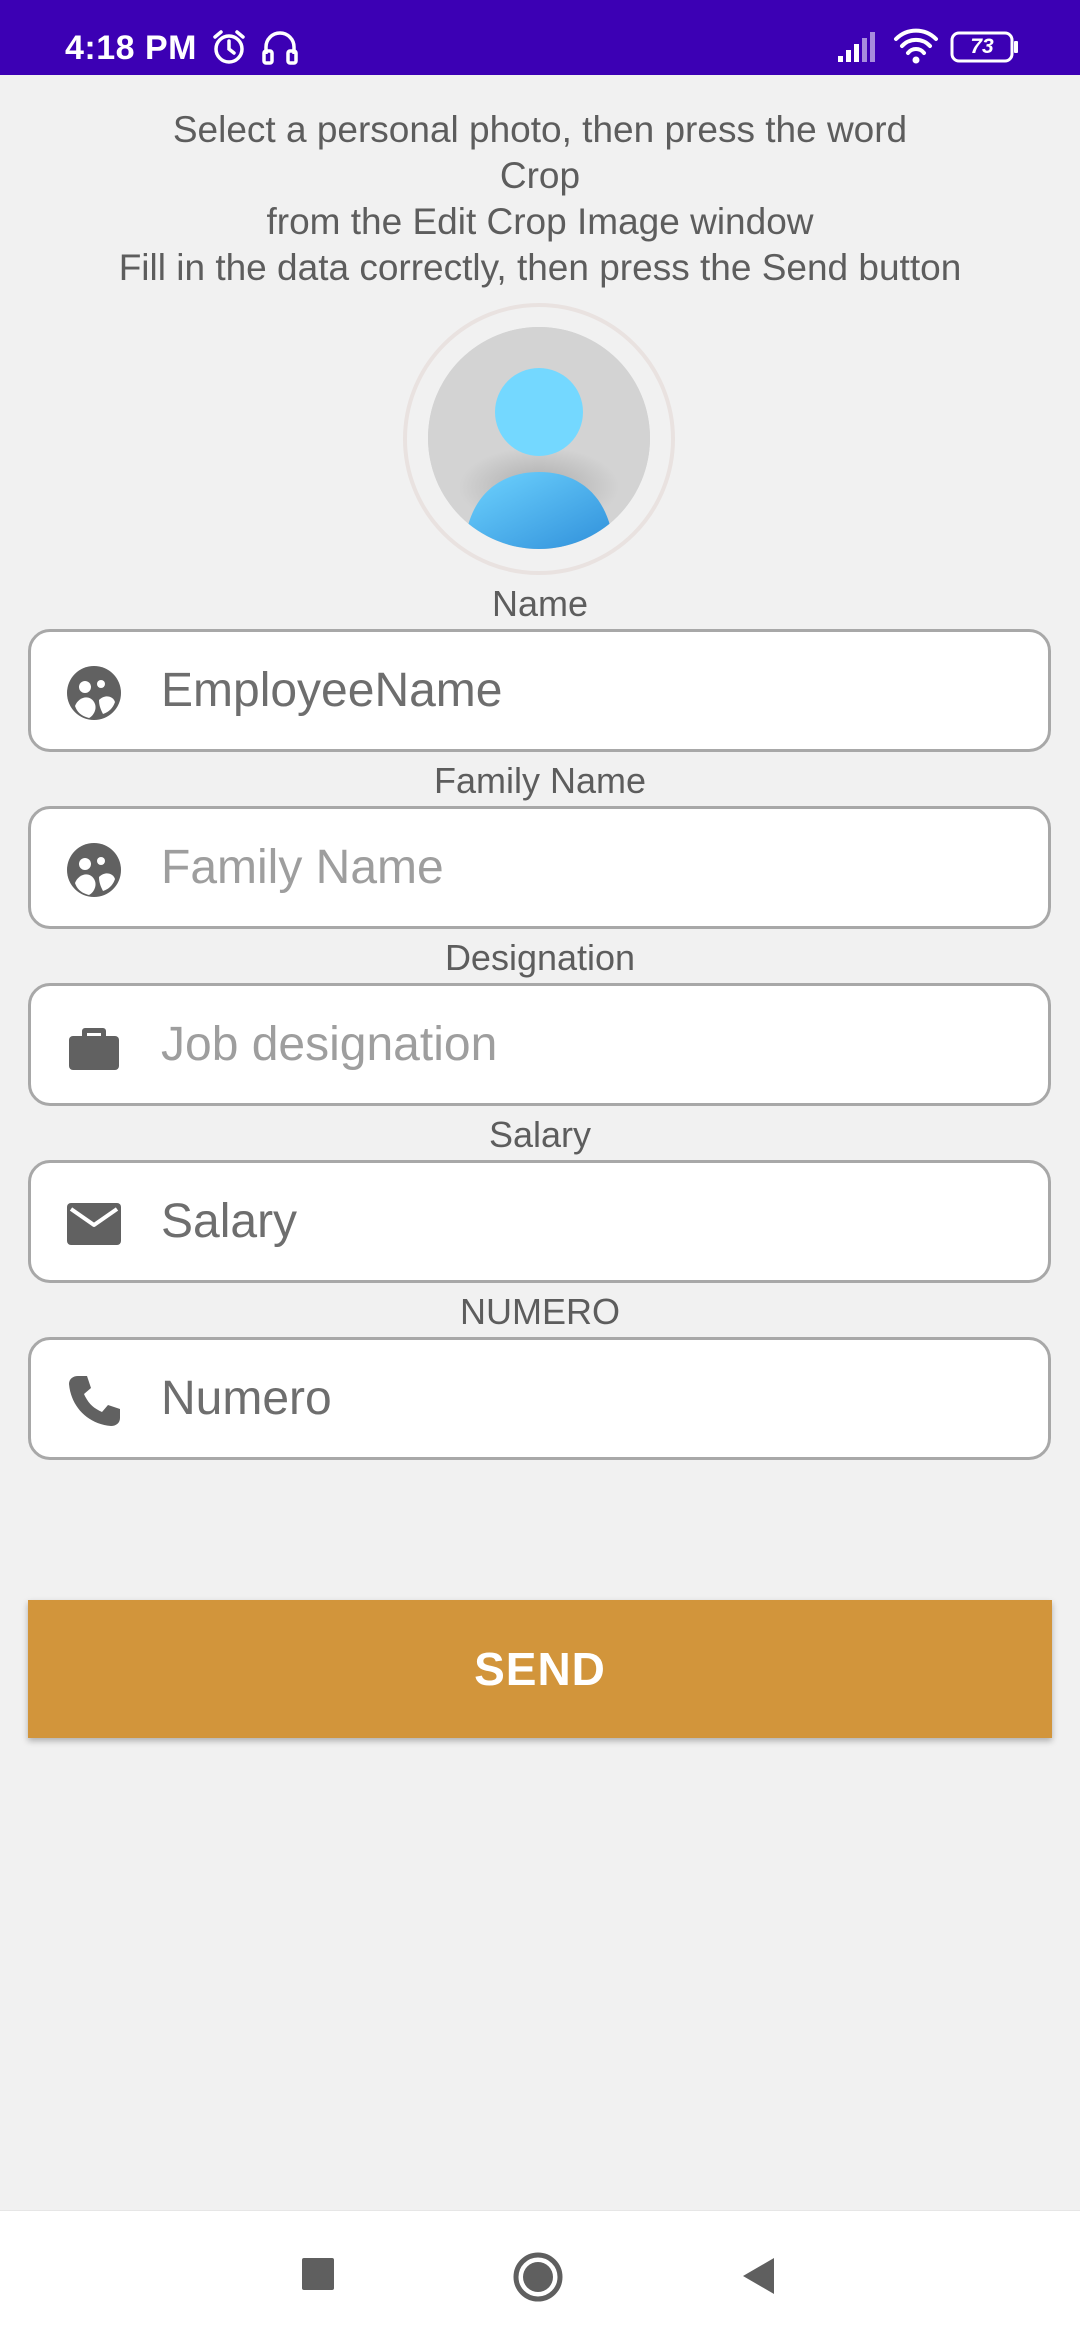 This screenshot has width=1080, height=2340. Describe the element at coordinates (318, 2274) in the screenshot. I see `recent-apps-icon` at that location.